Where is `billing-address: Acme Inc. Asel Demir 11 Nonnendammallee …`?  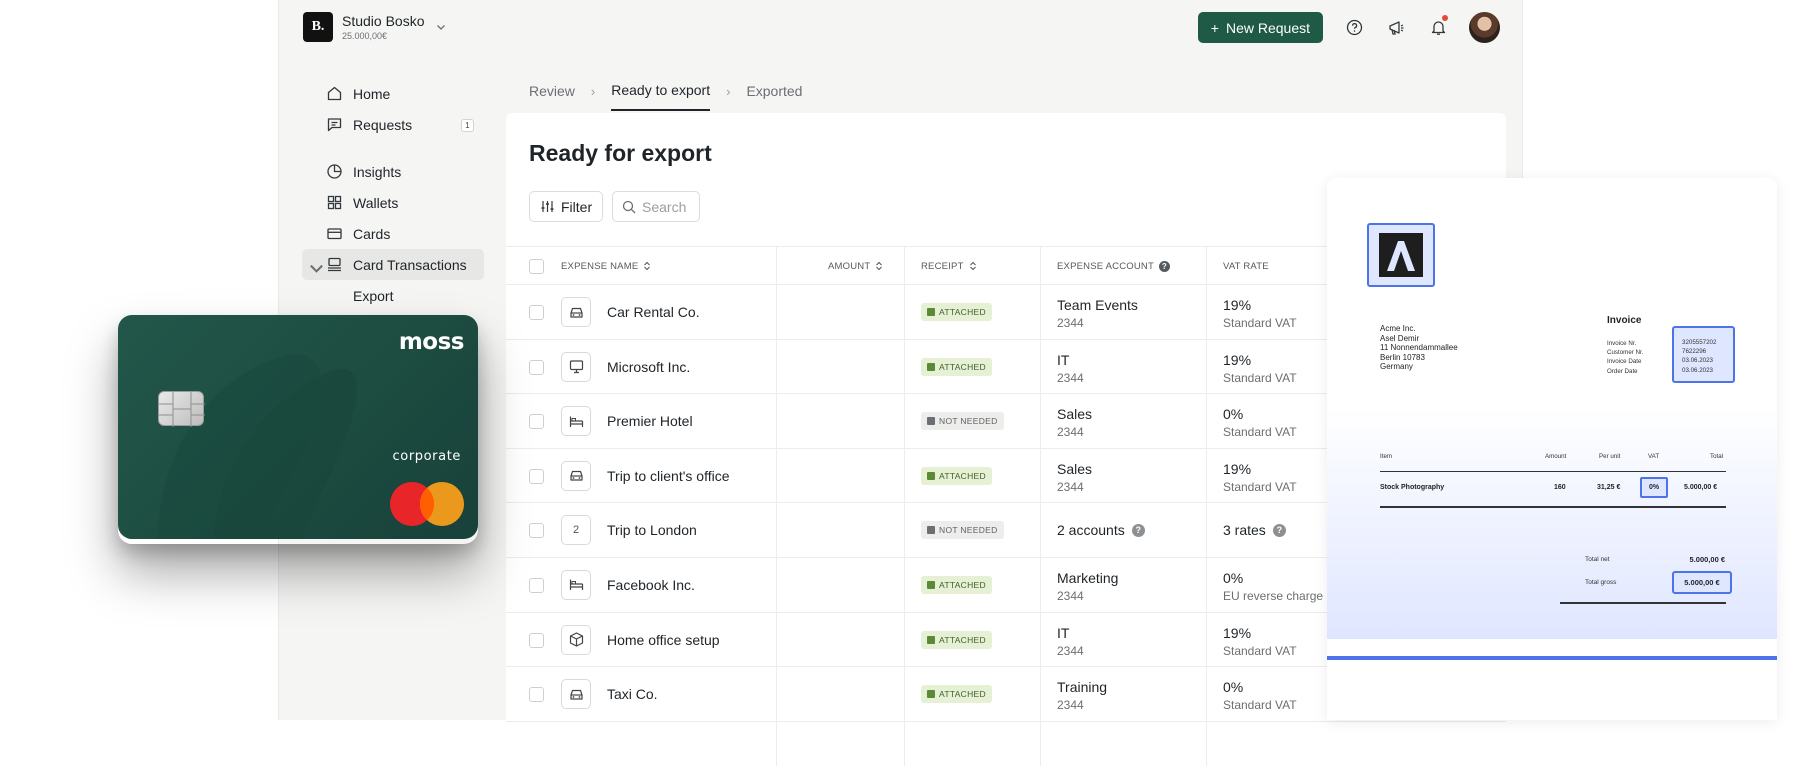 billing-address: Acme Inc. Asel Demir 11 Nonnendammallee … is located at coordinates (1419, 347).